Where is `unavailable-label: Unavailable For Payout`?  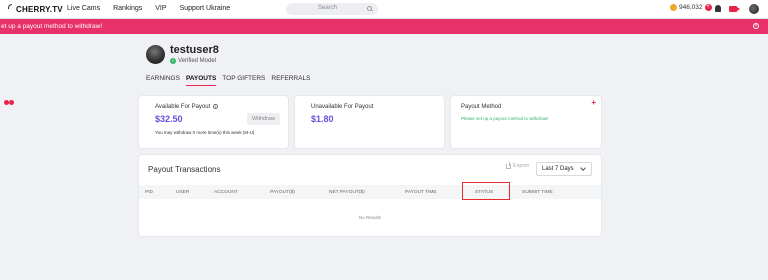
unavailable-label: Unavailable For Payout is located at coordinates (342, 107).